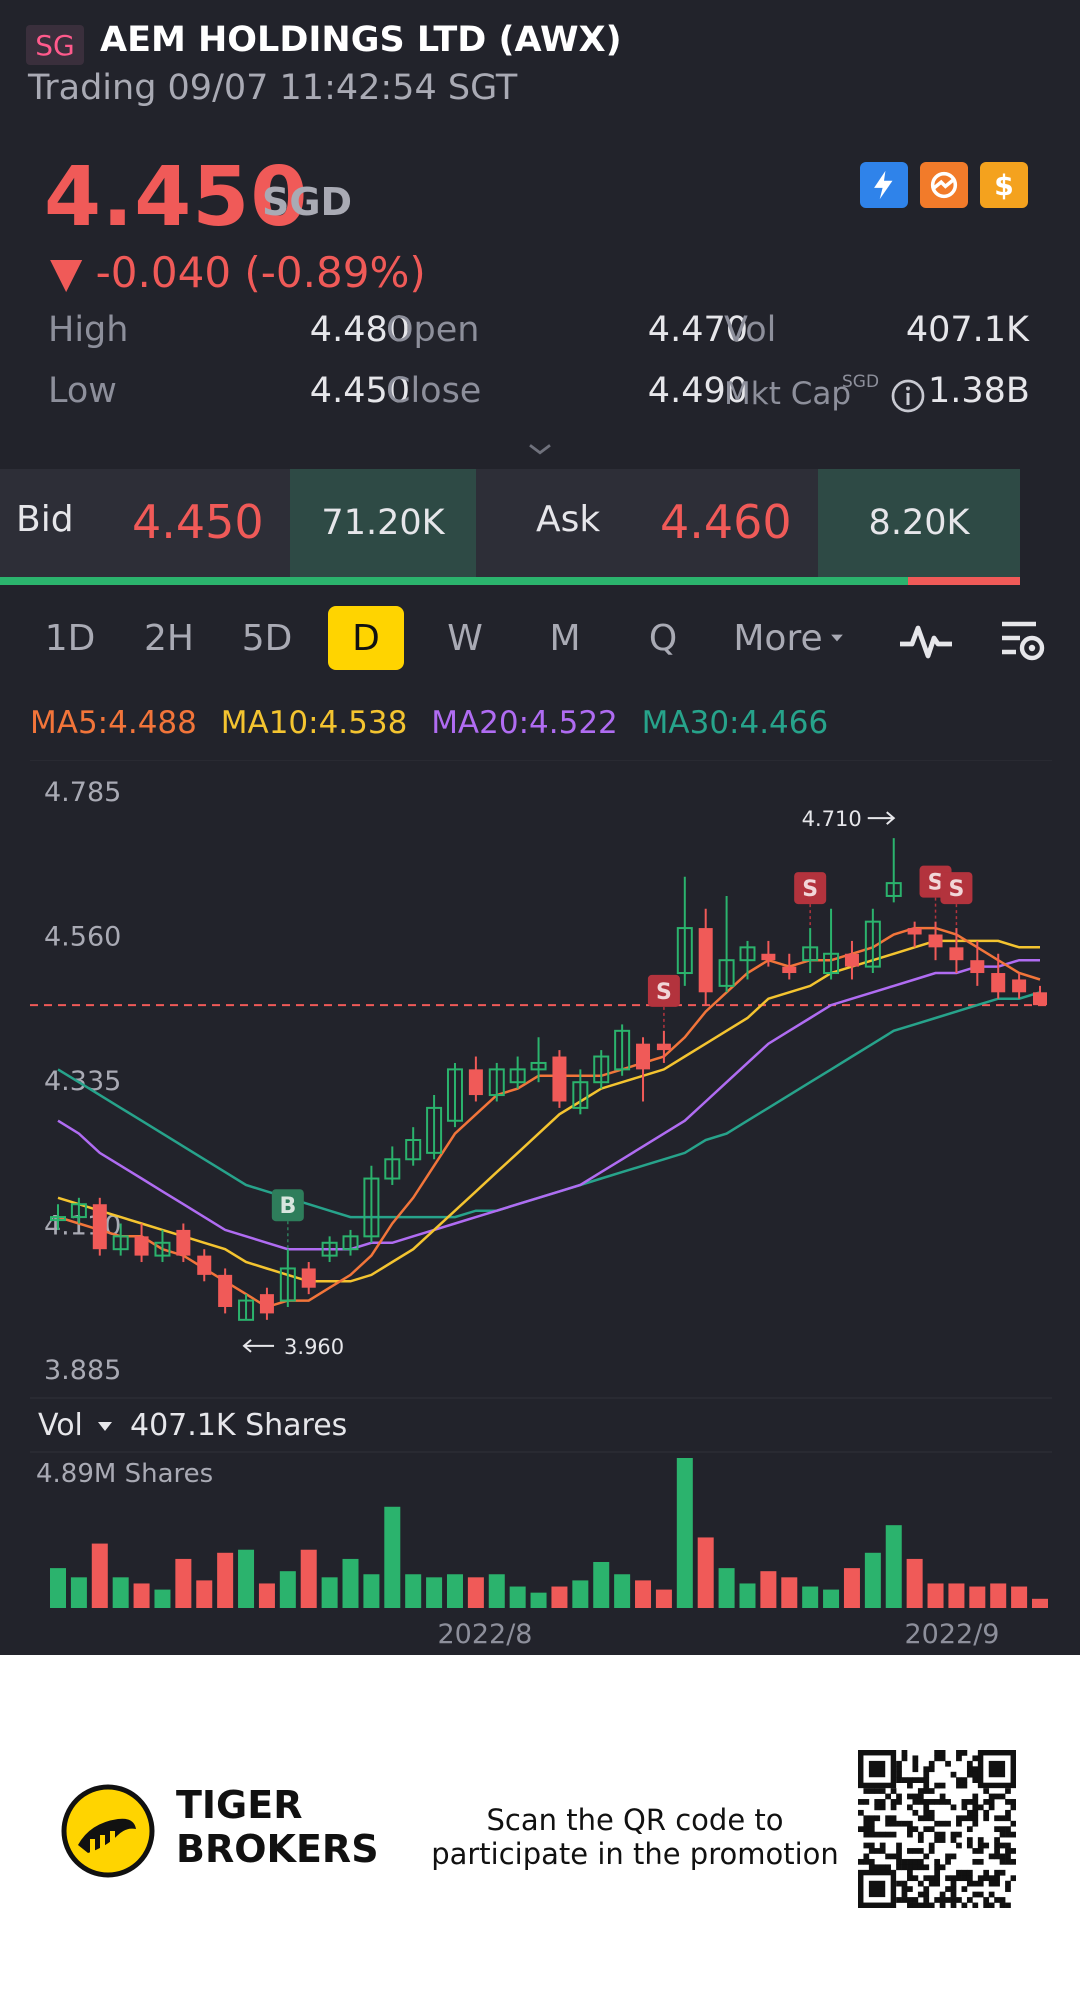 This screenshot has width=1080, height=2001. I want to click on y-tick-label: 4.785, so click(82, 792).